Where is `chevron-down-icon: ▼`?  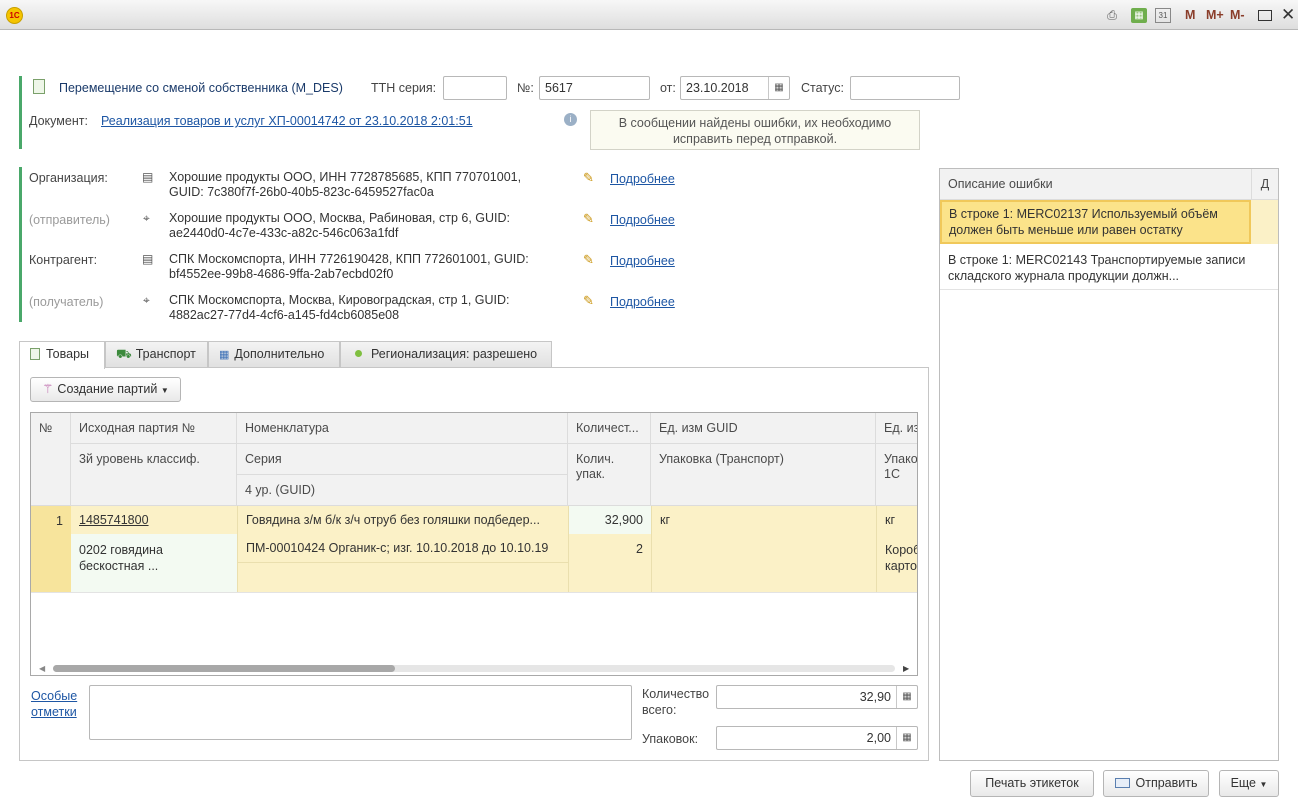
chevron-down-icon: ▼ is located at coordinates (1263, 784).